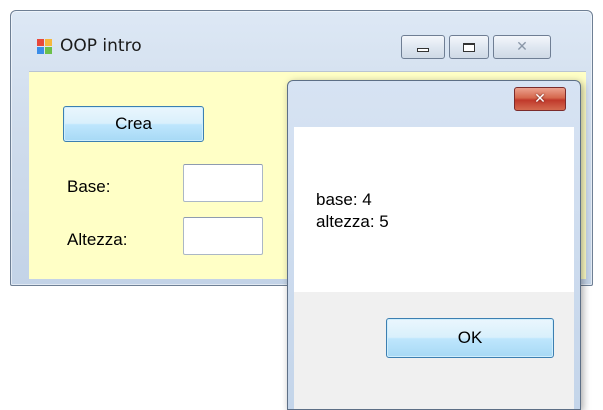  What do you see at coordinates (423, 47) in the screenshot?
I see `minimize-button` at bounding box center [423, 47].